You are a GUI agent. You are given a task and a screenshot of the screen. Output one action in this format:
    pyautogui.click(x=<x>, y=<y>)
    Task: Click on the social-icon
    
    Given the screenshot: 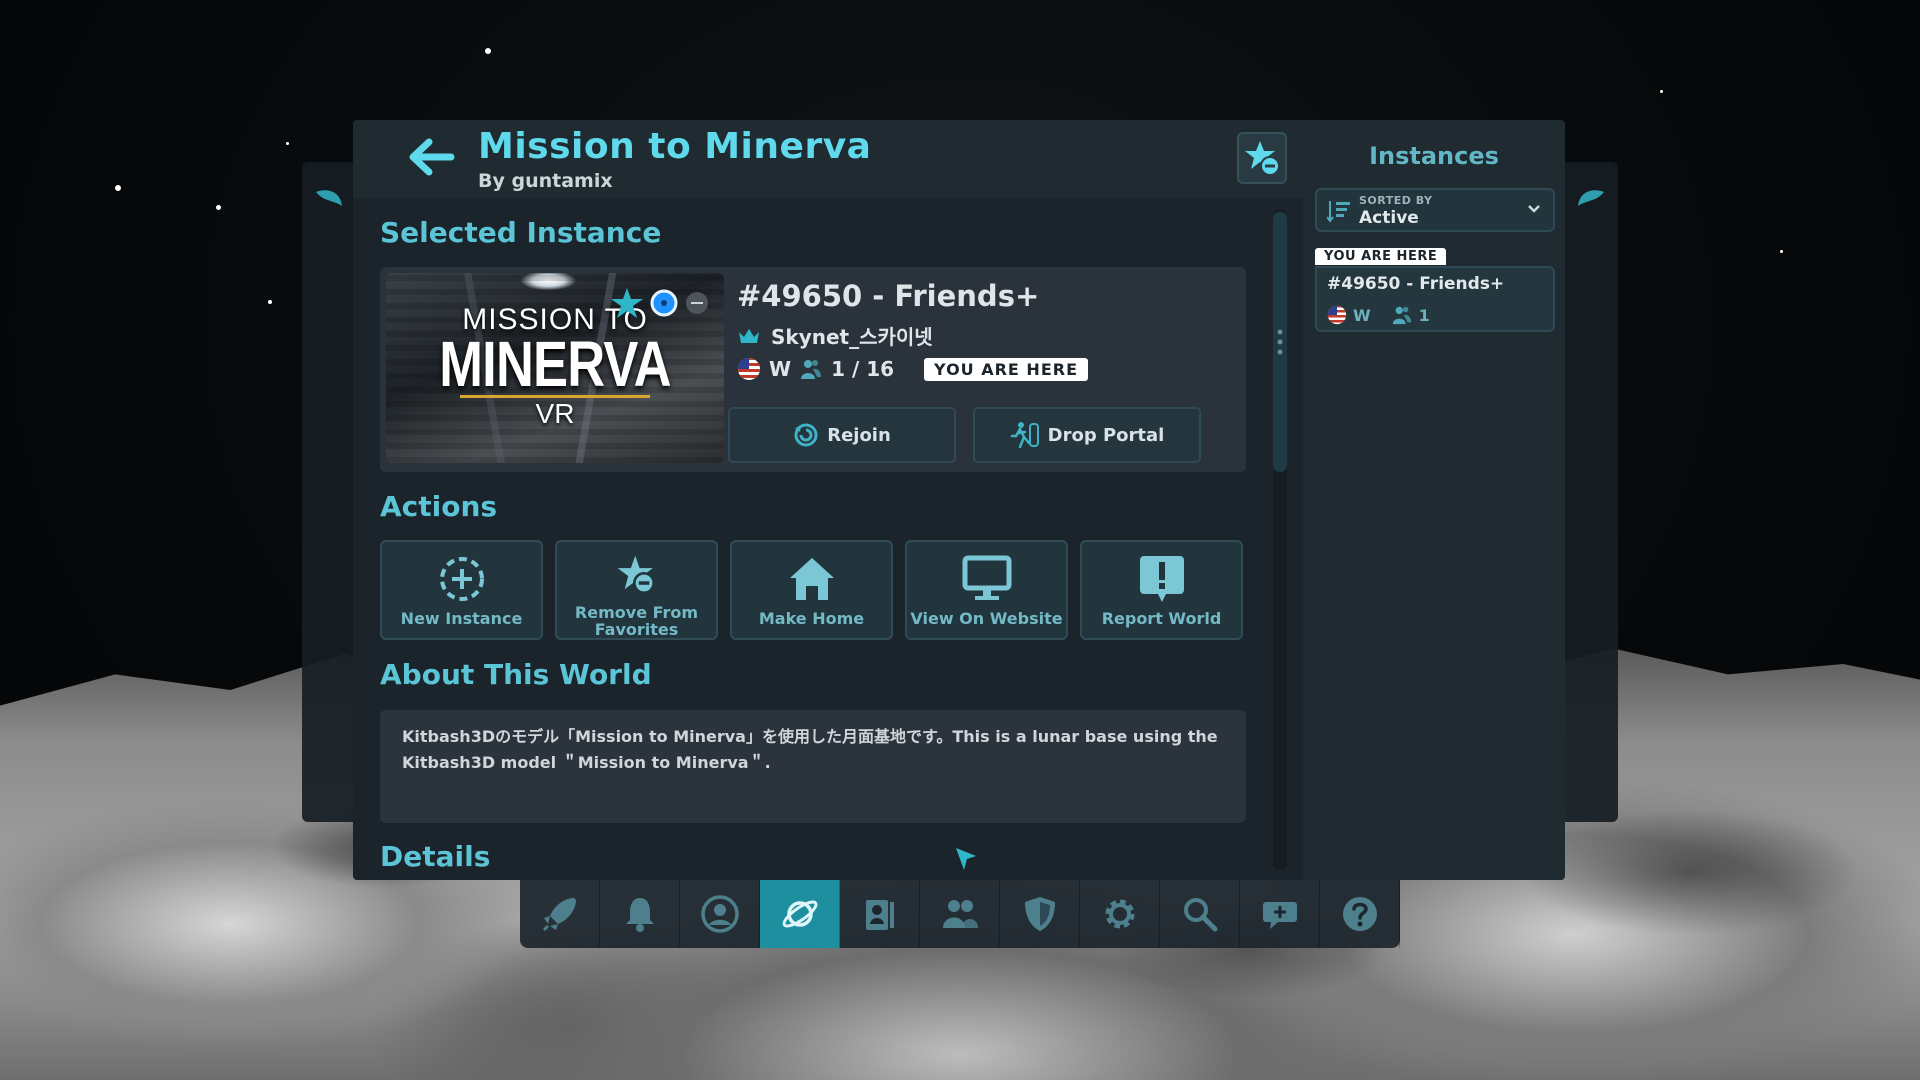 What is the action you would take?
    pyautogui.click(x=960, y=914)
    